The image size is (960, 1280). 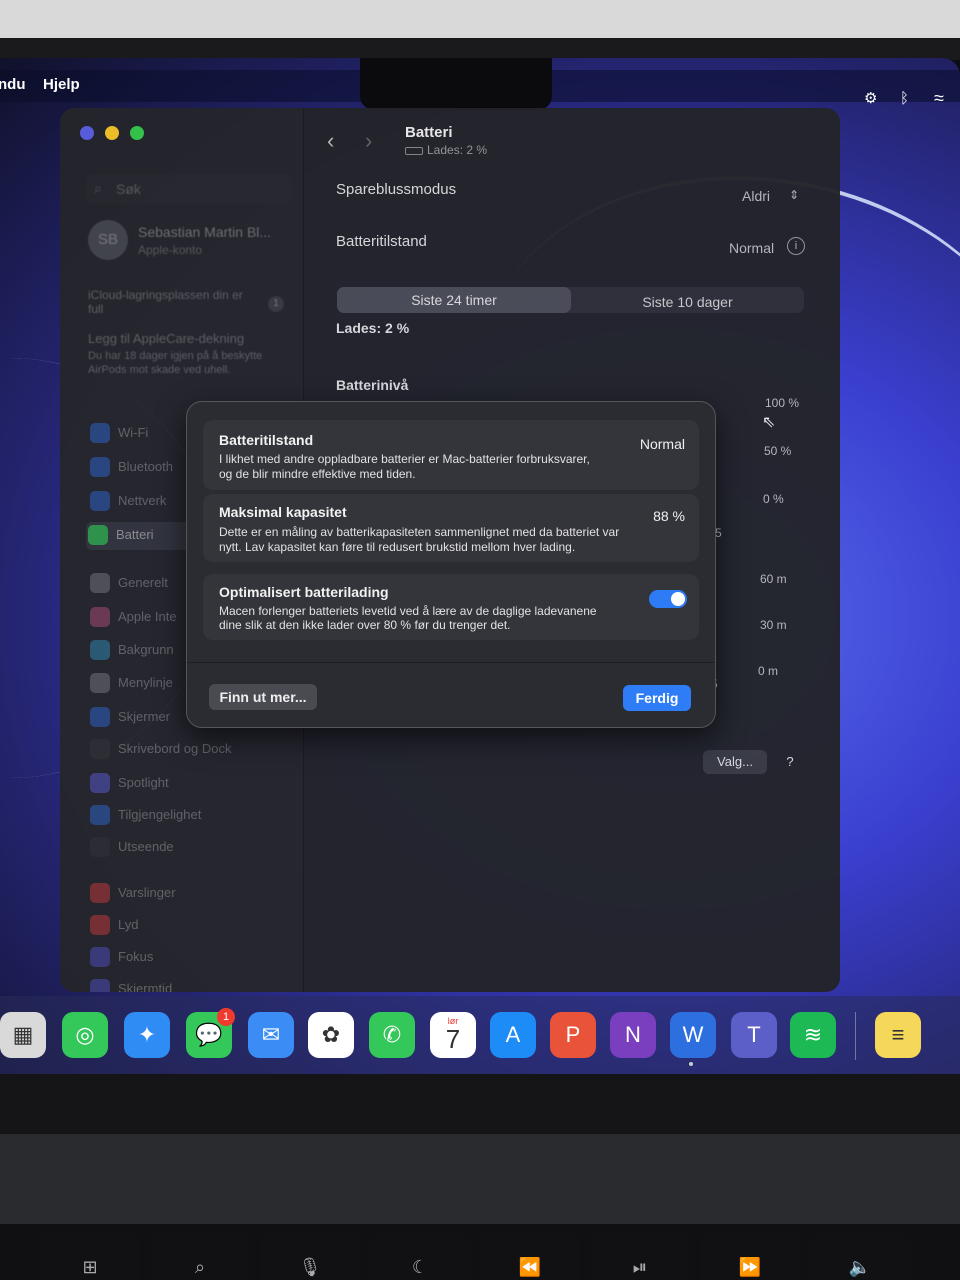 What do you see at coordinates (754, 1035) in the screenshot?
I see `teams-icon: T` at bounding box center [754, 1035].